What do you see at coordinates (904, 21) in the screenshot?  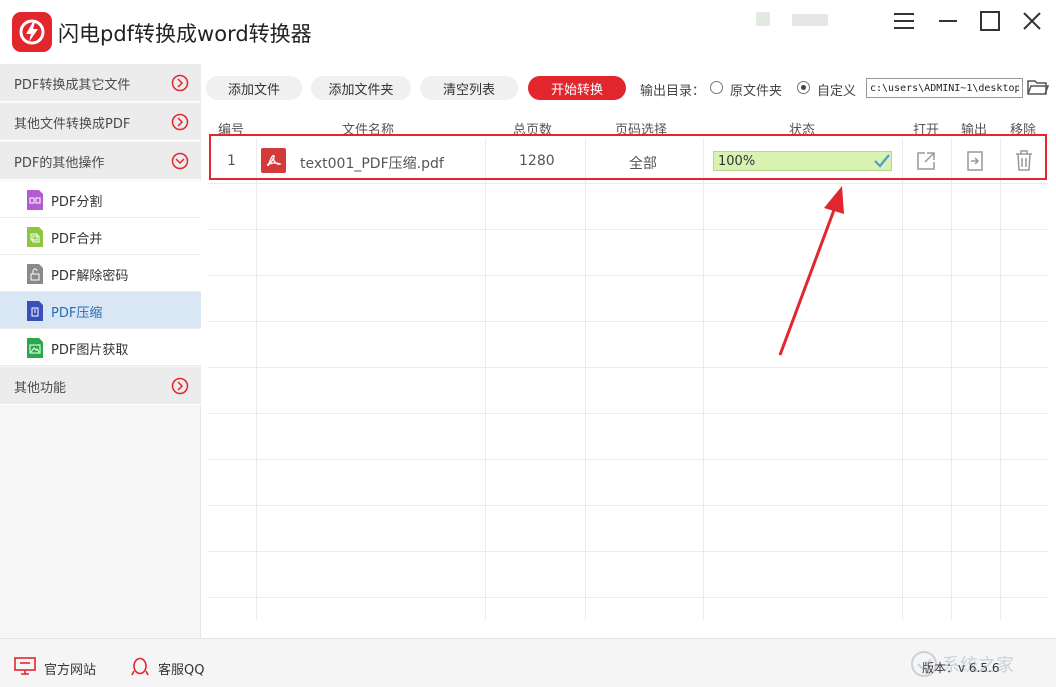 I see `menu-icon` at bounding box center [904, 21].